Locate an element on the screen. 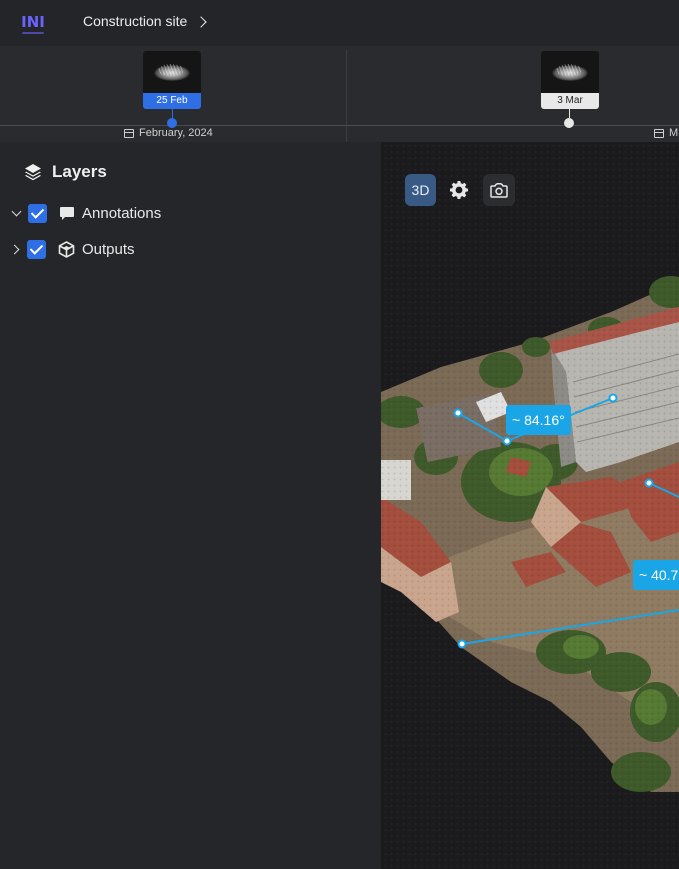 This screenshot has height=869, width=679. capture-timeline: 25 Feb 3 Mar February, 2024 M is located at coordinates (339, 94).